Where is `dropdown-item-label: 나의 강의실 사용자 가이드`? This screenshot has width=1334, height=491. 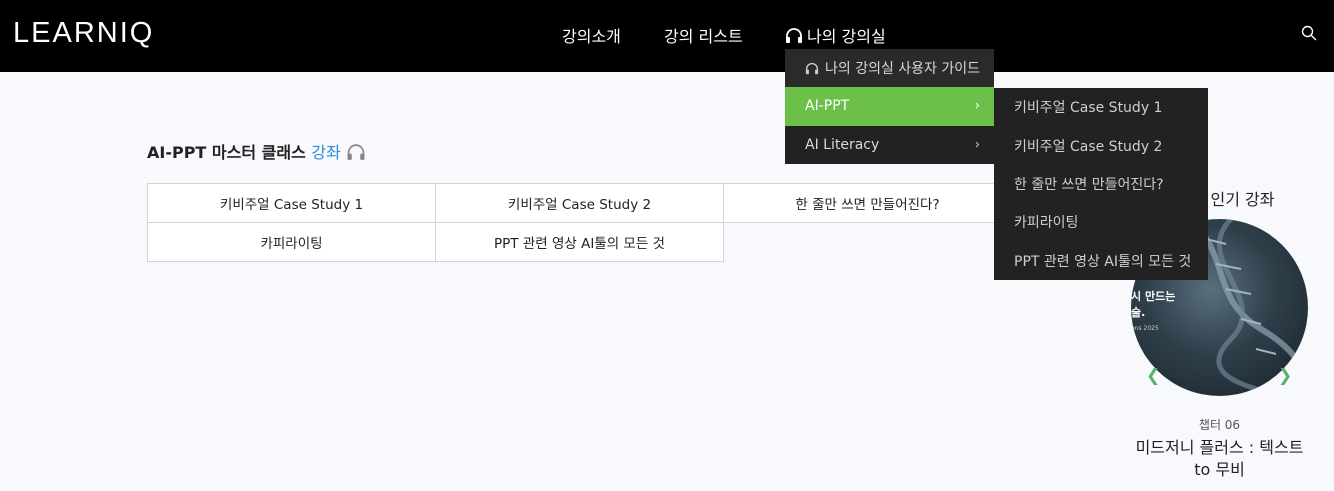
dropdown-item-label: 나의 강의실 사용자 가이드 is located at coordinates (903, 69).